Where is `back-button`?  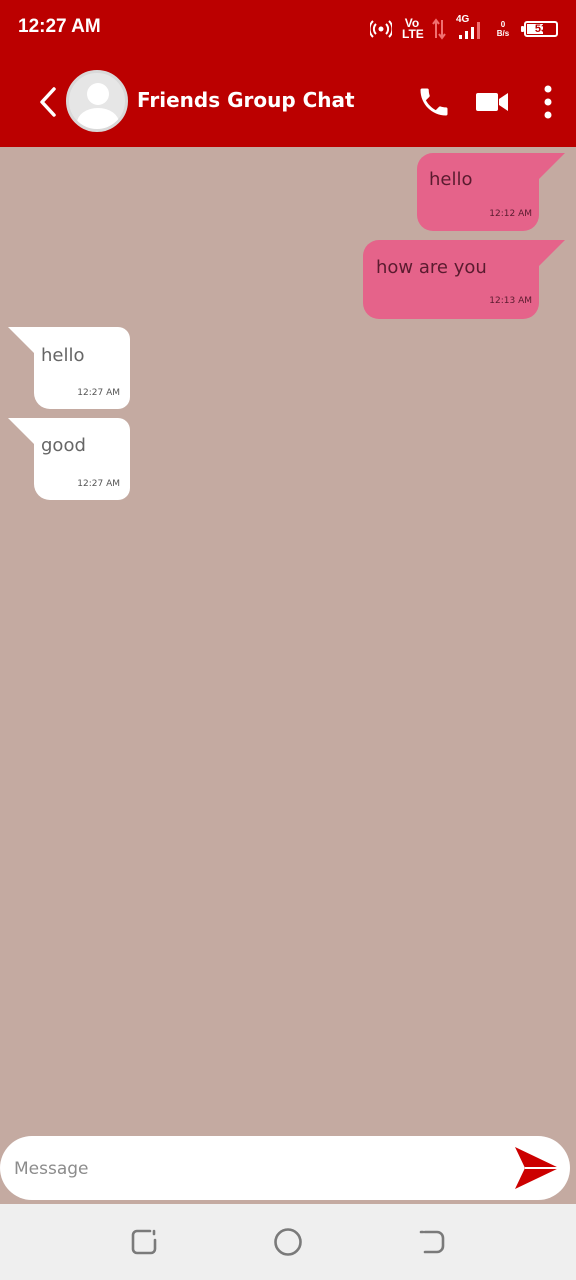
back-button is located at coordinates (48, 102).